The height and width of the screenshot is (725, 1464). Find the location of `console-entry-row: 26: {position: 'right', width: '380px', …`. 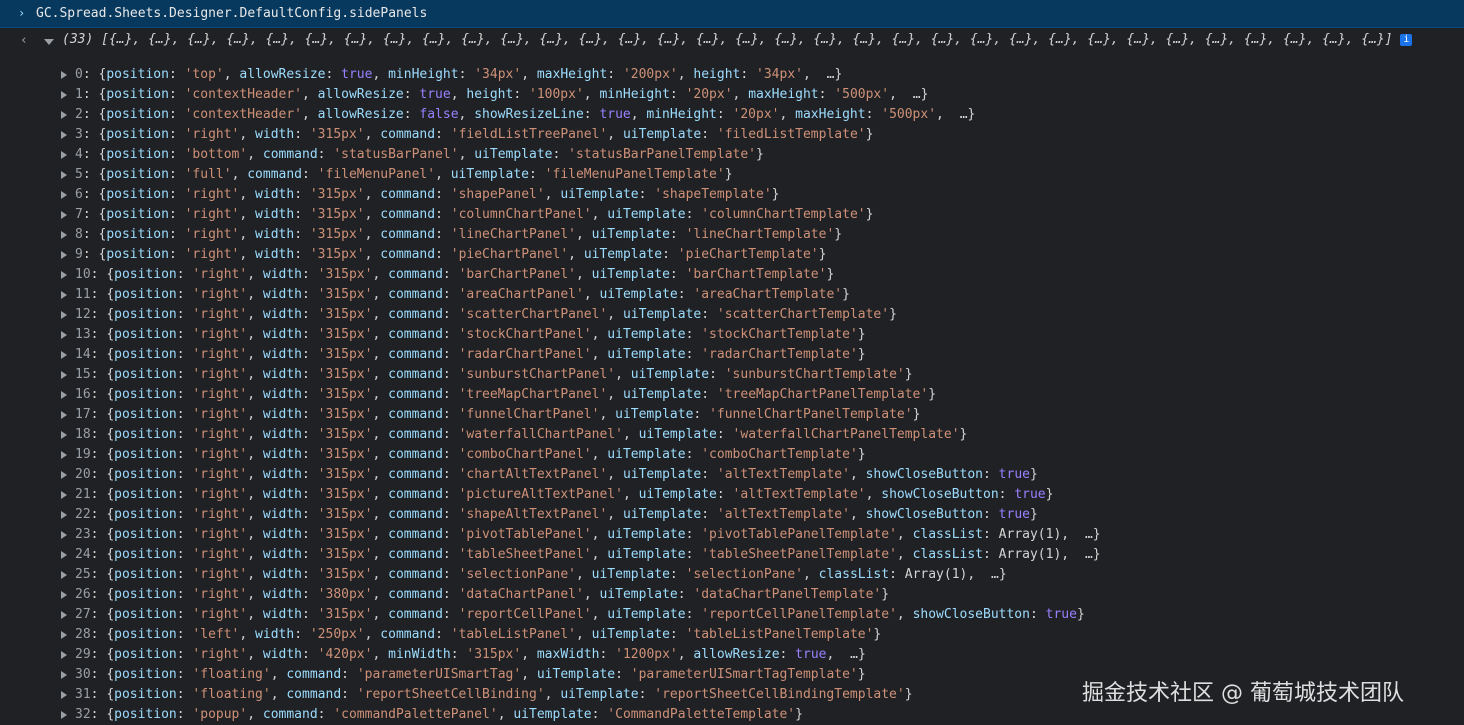

console-entry-row: 26: {position: 'right', width: '380px', … is located at coordinates (732, 595).